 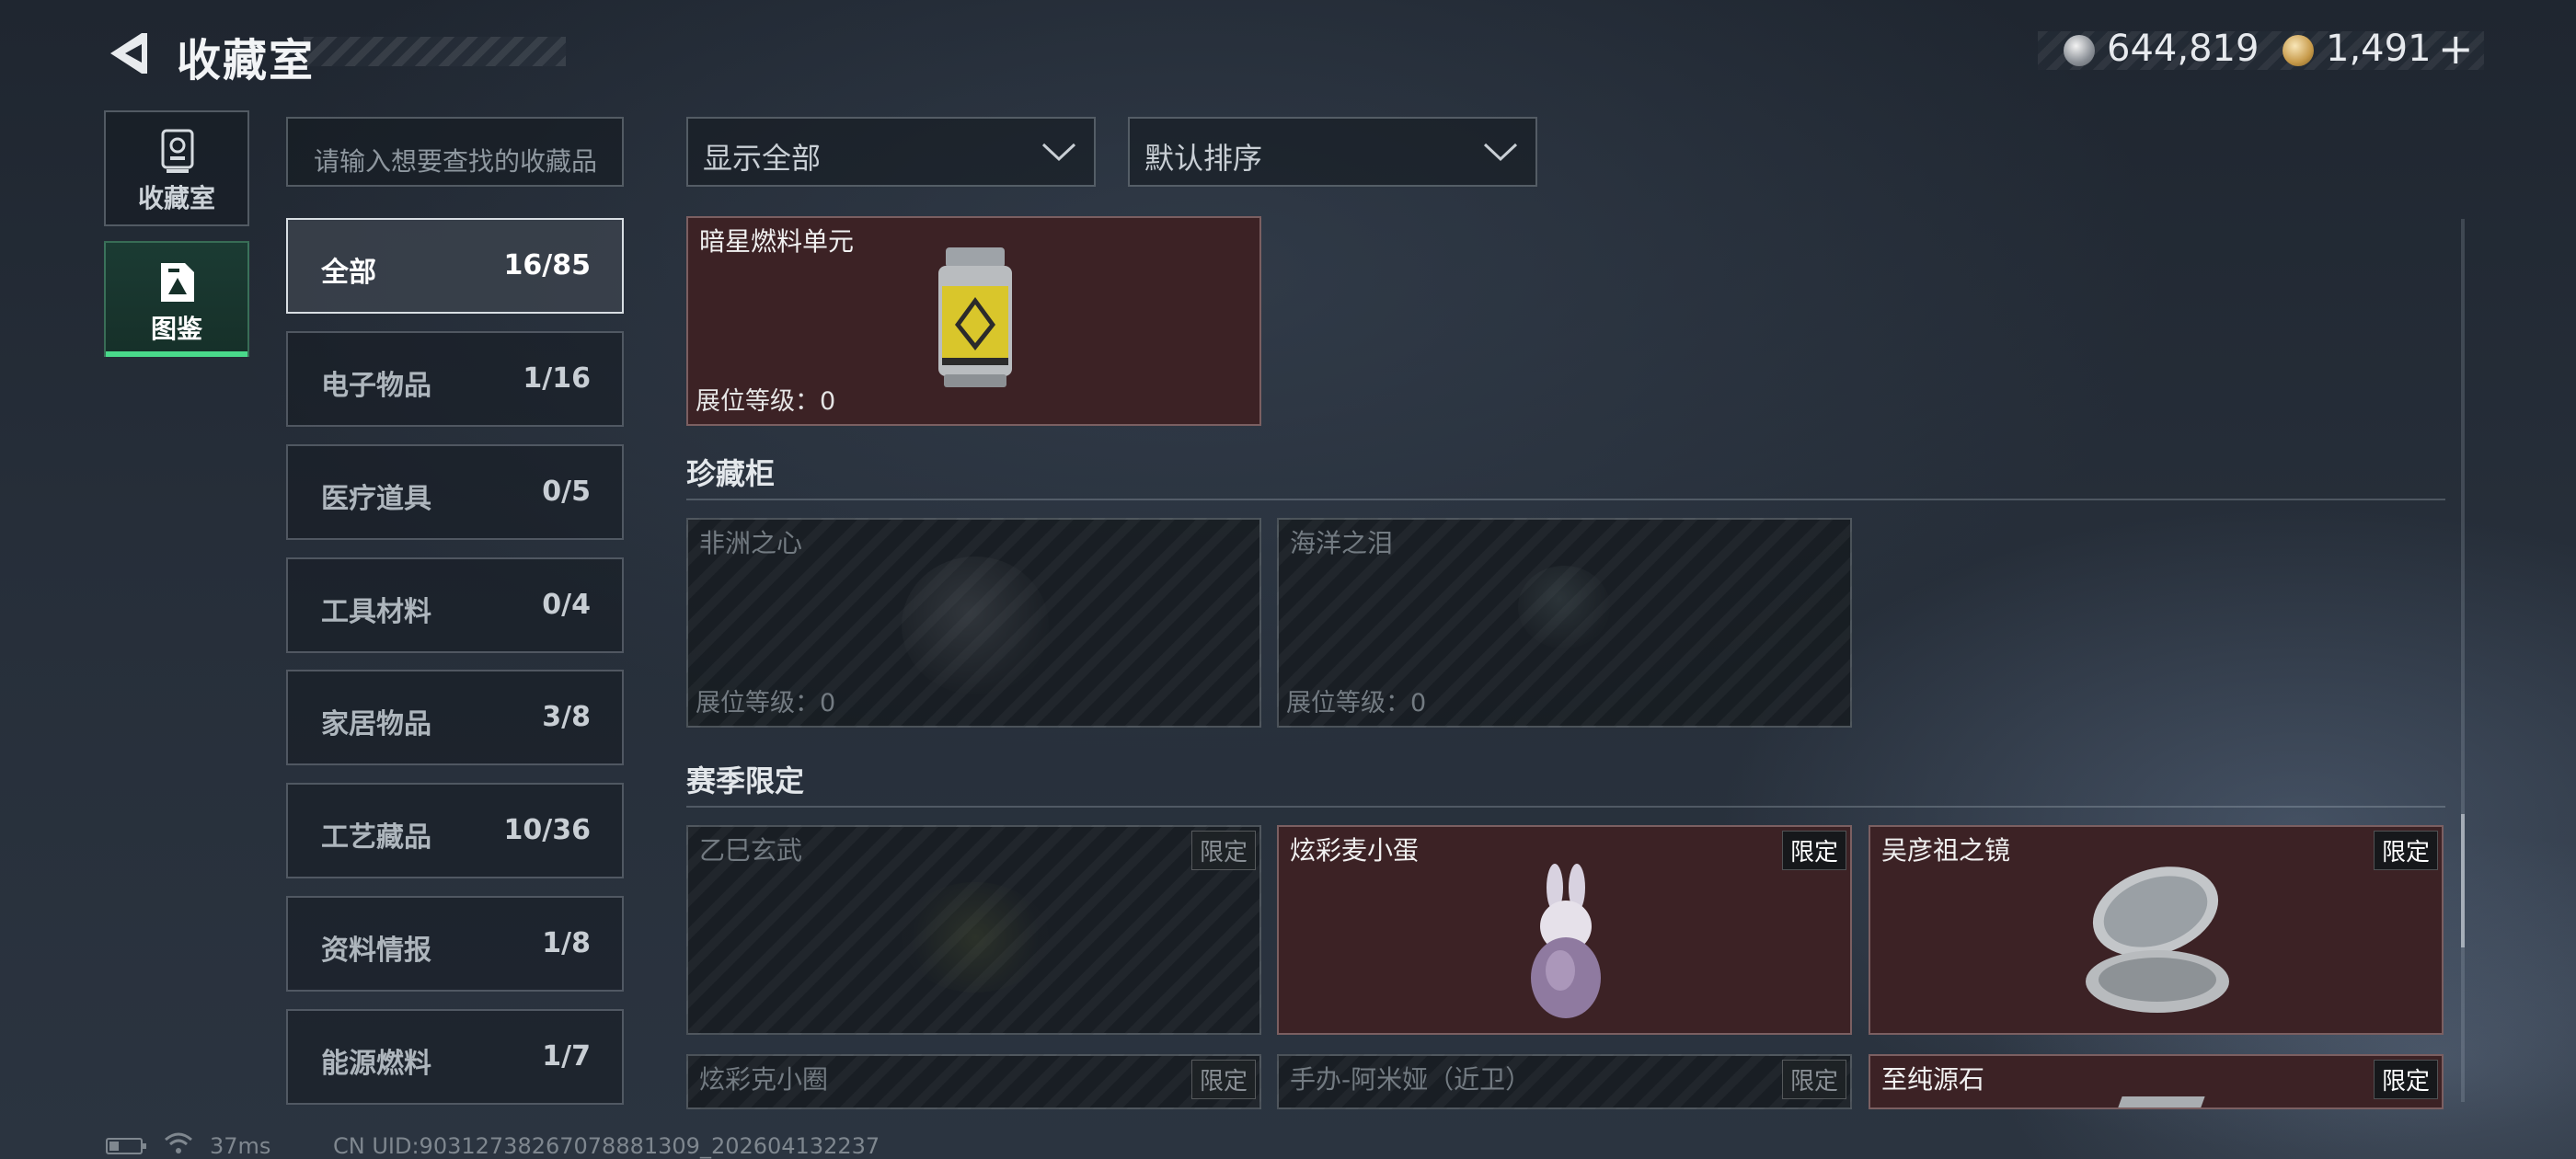 I want to click on active-indicator, so click(x=176, y=354).